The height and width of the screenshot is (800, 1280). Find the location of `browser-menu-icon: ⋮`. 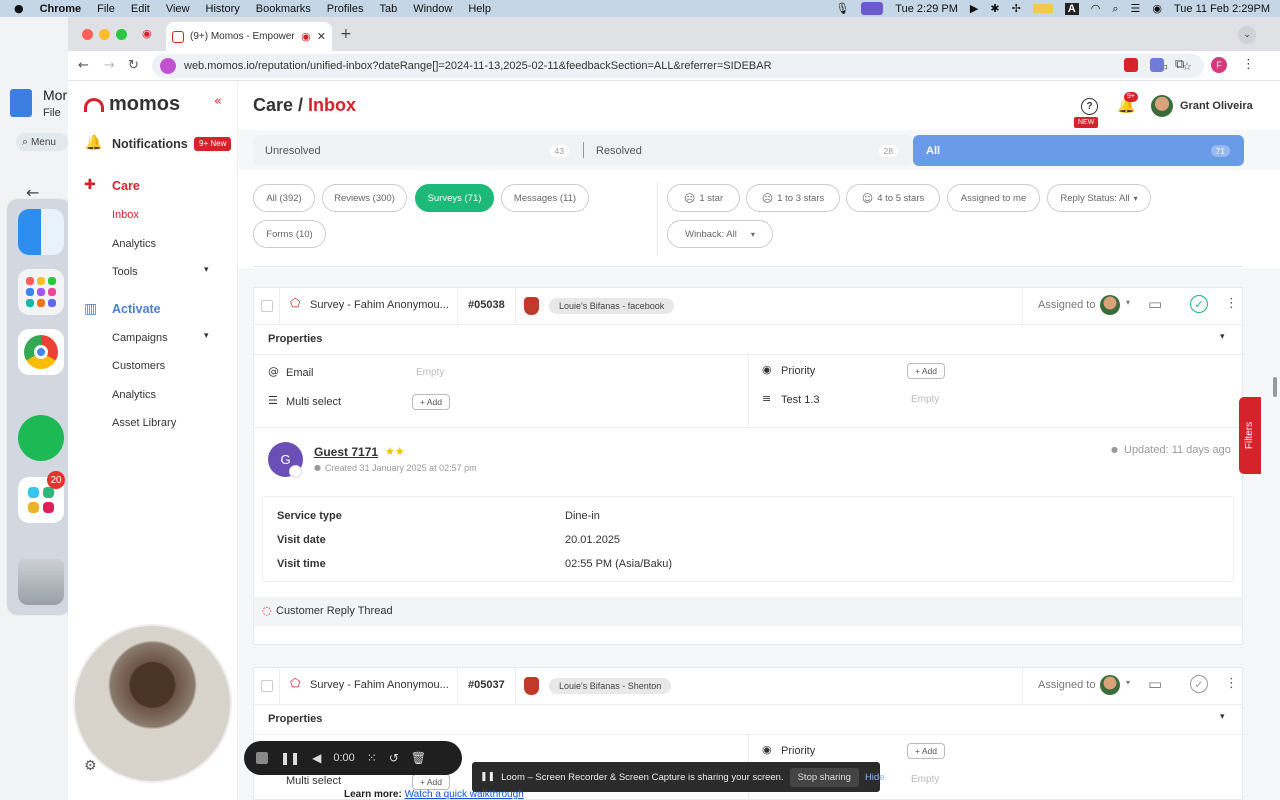

browser-menu-icon: ⋮ is located at coordinates (1248, 64).